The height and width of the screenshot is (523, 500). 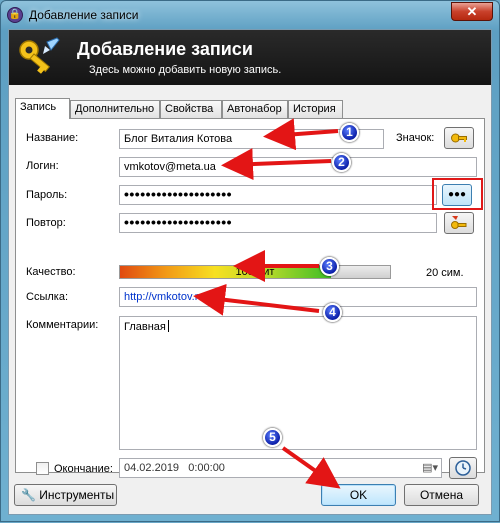 I want to click on annotation-badge-2: 2, so click(x=341, y=162).